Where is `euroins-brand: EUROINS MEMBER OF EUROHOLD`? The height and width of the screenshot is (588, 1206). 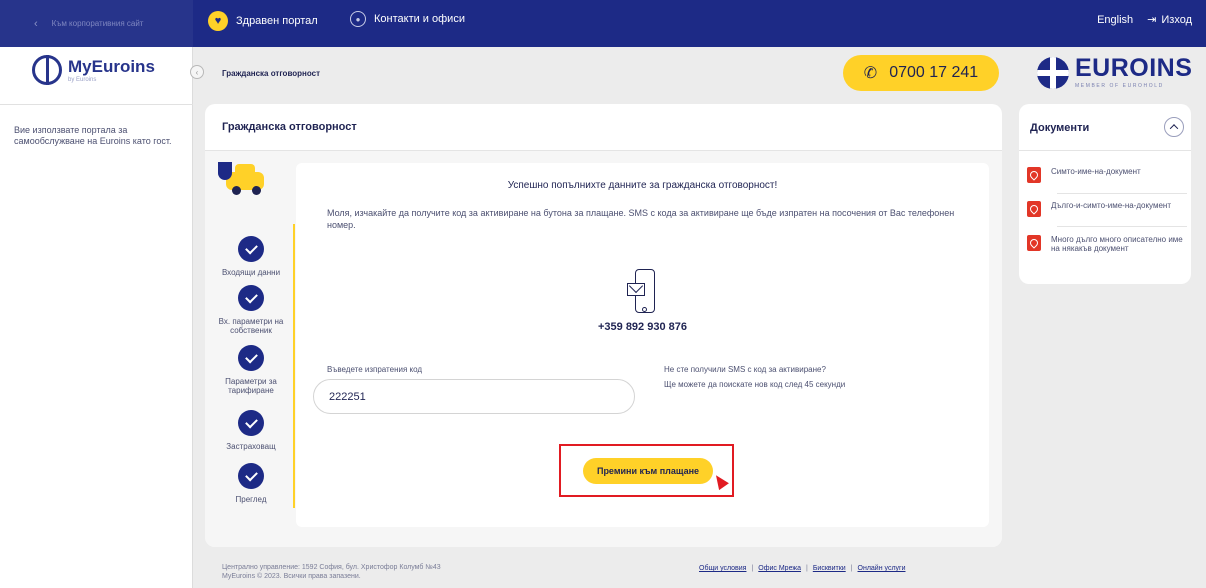
euroins-brand: EUROINS MEMBER OF EUROHOLD is located at coordinates (1114, 72).